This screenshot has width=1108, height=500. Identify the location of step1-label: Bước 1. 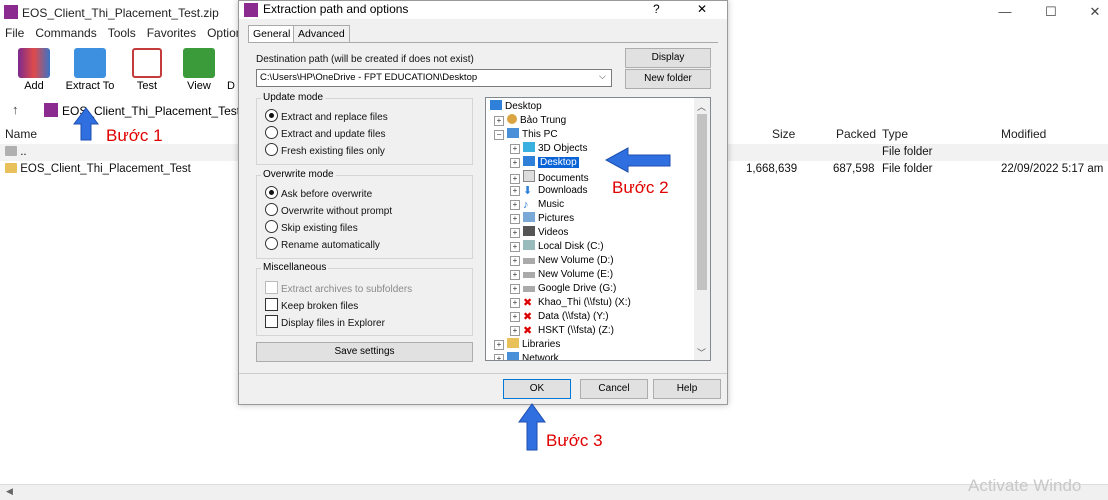
(134, 135).